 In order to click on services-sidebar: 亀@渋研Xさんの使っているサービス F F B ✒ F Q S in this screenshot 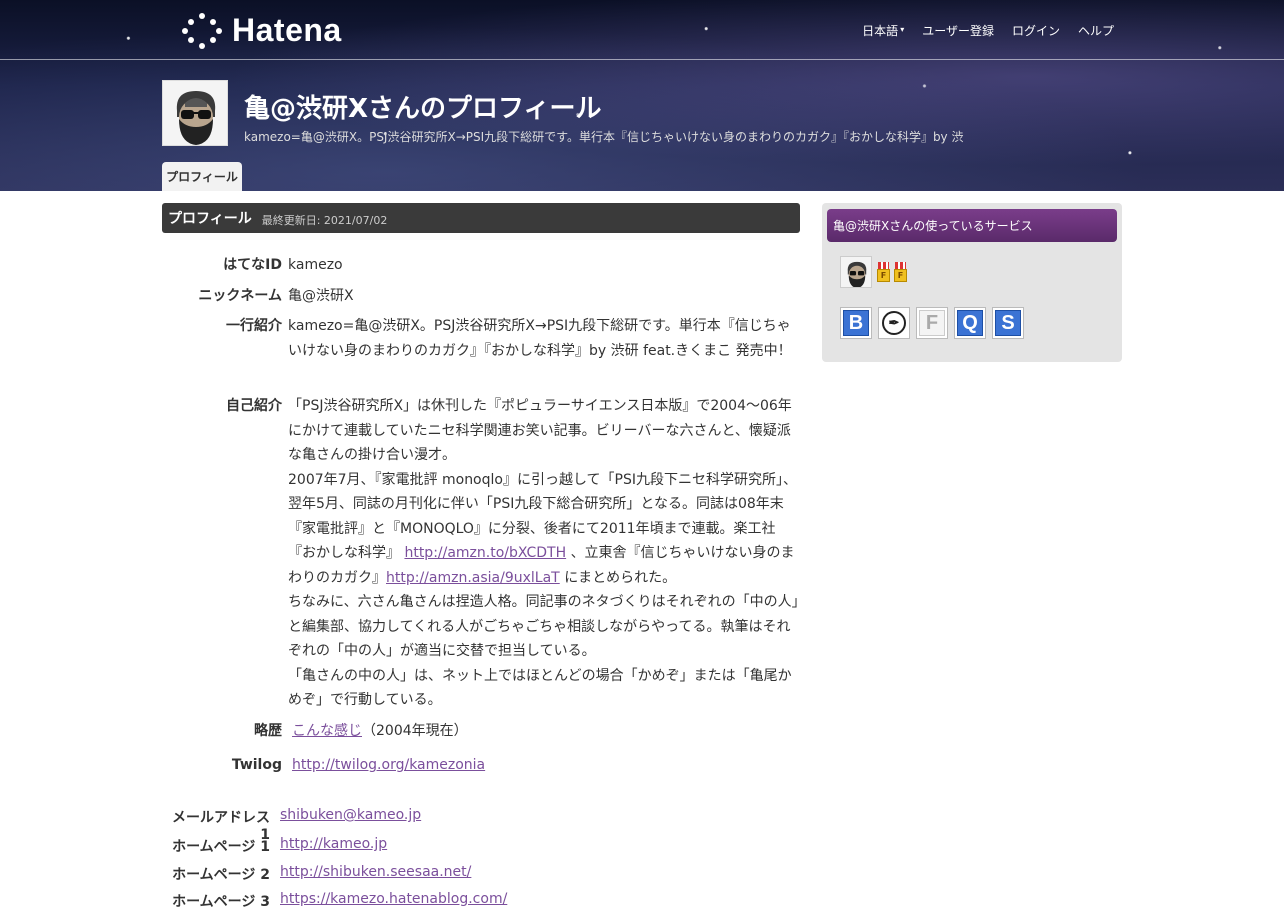, I will do `click(972, 282)`.